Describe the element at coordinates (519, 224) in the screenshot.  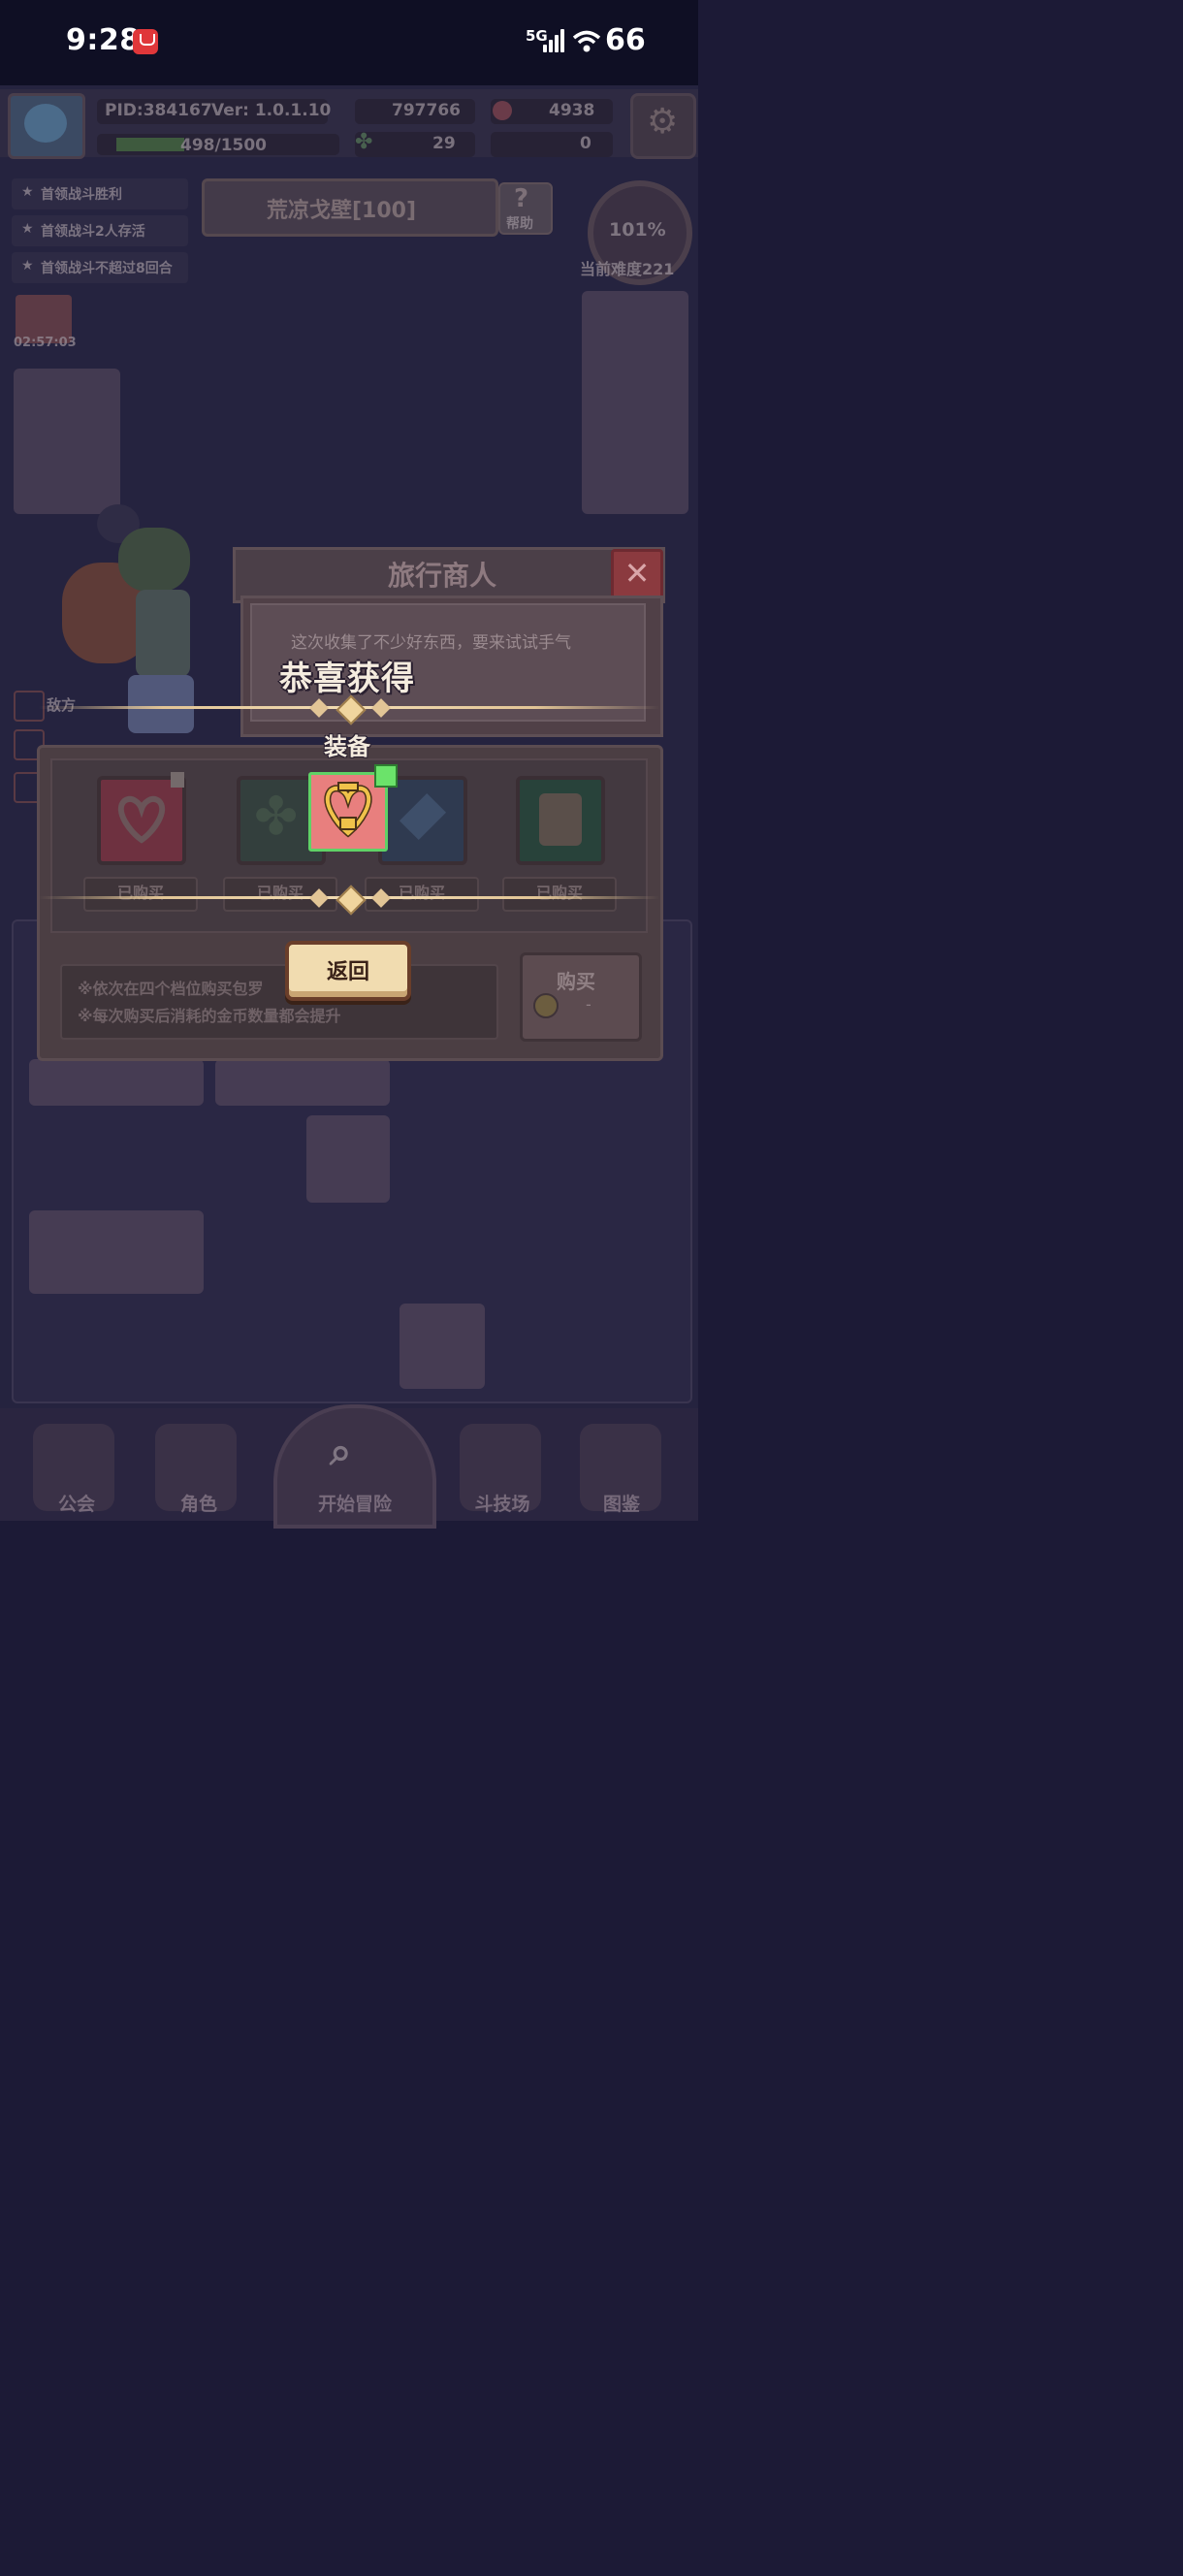
I see `help-label: 帮助` at that location.